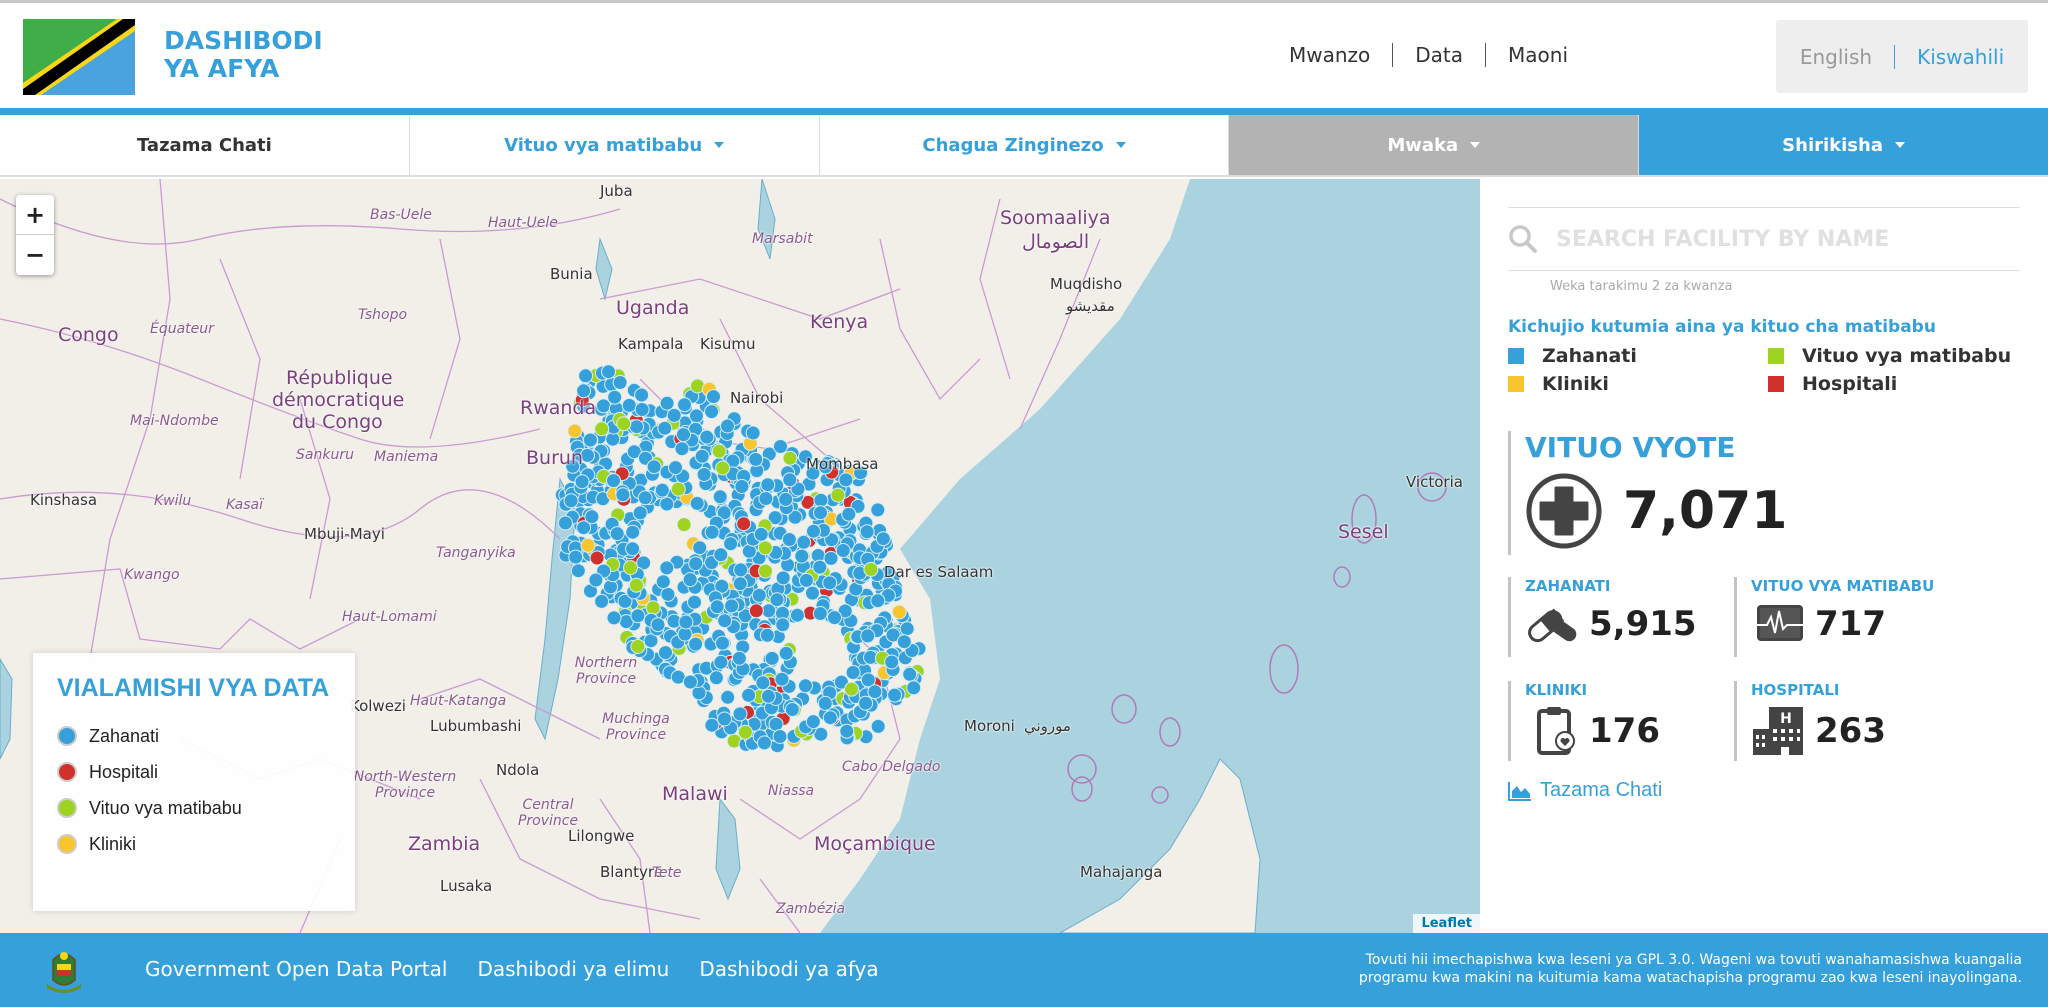 Image resolution: width=2048 pixels, height=1007 pixels. What do you see at coordinates (1960, 57) in the screenshot?
I see `lang-kiswahili: Kiswahili` at bounding box center [1960, 57].